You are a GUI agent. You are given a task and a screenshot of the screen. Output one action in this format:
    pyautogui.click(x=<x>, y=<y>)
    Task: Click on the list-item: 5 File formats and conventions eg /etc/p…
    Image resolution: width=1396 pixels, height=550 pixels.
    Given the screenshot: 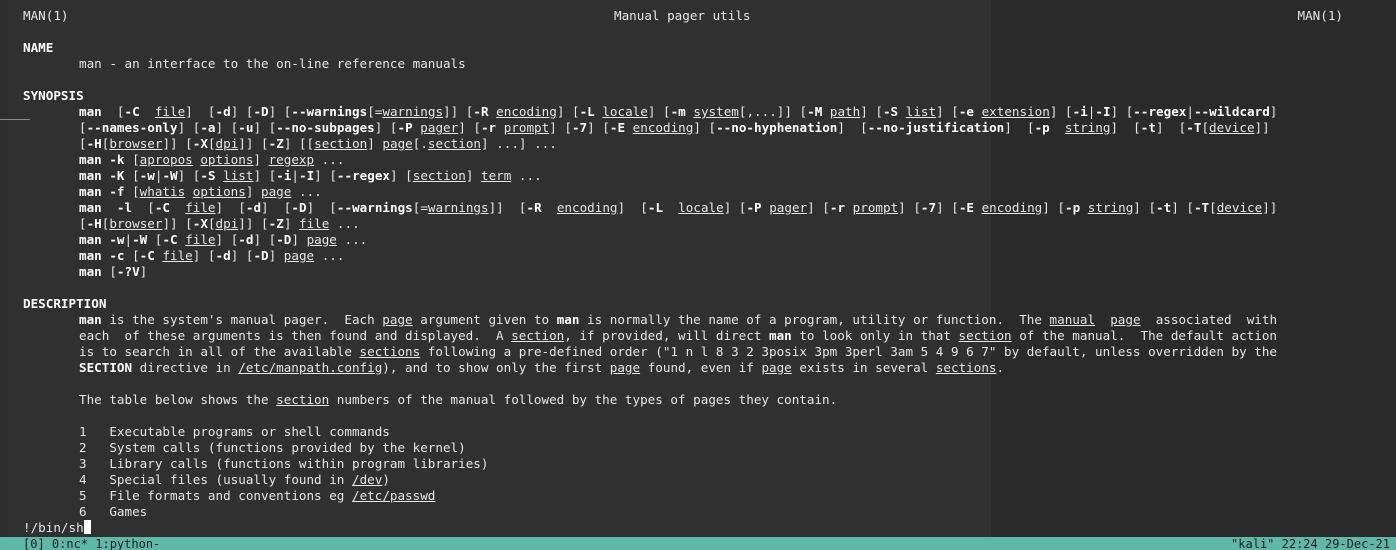 What is the action you would take?
    pyautogui.click(x=257, y=495)
    